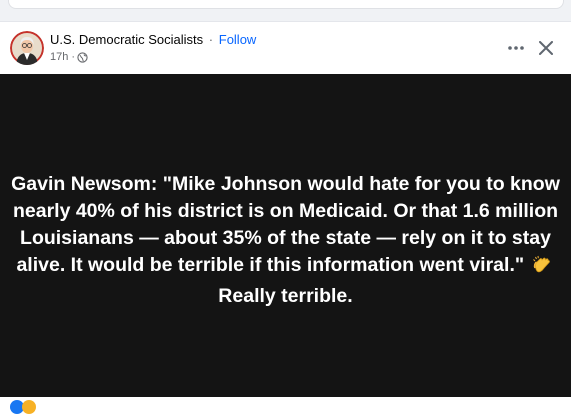 This screenshot has height=414, width=571. I want to click on more-icon, so click(516, 48).